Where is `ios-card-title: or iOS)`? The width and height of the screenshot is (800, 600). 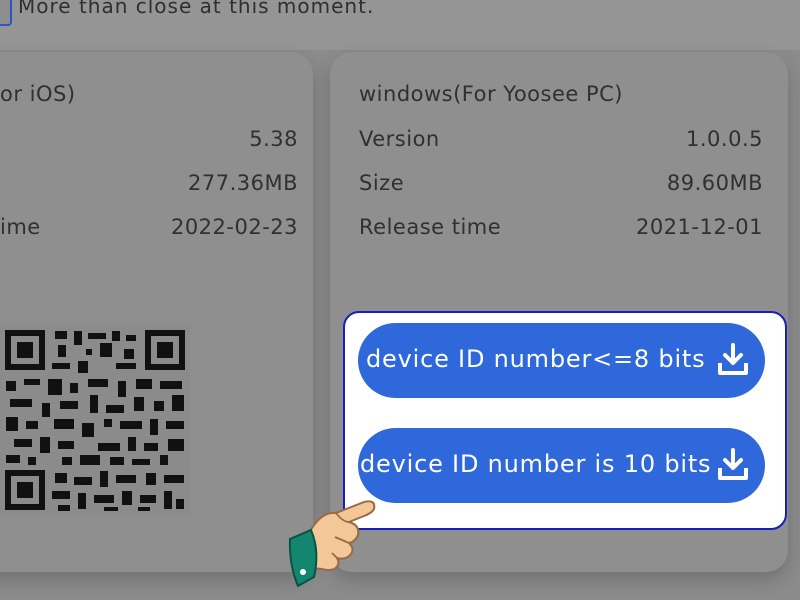
ios-card-title: or iOS) is located at coordinates (38, 94).